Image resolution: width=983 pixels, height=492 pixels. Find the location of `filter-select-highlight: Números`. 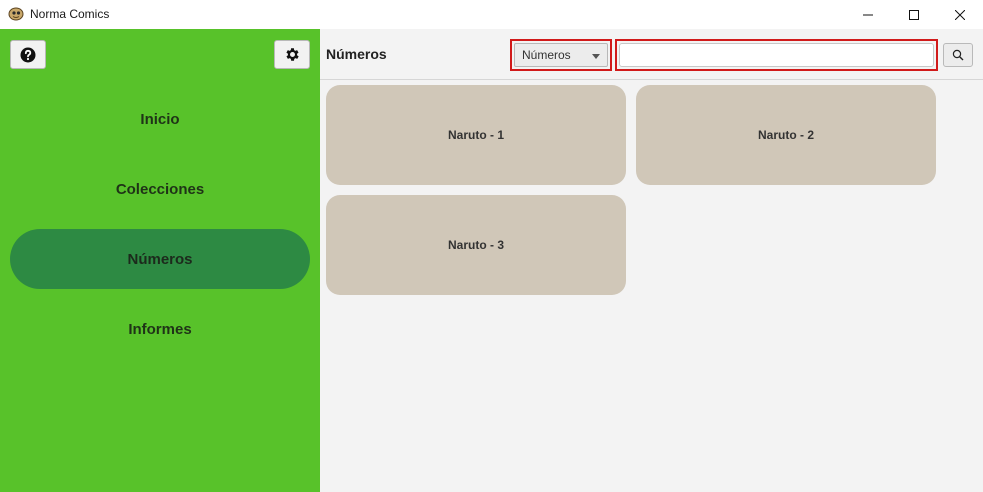

filter-select-highlight: Números is located at coordinates (561, 55).